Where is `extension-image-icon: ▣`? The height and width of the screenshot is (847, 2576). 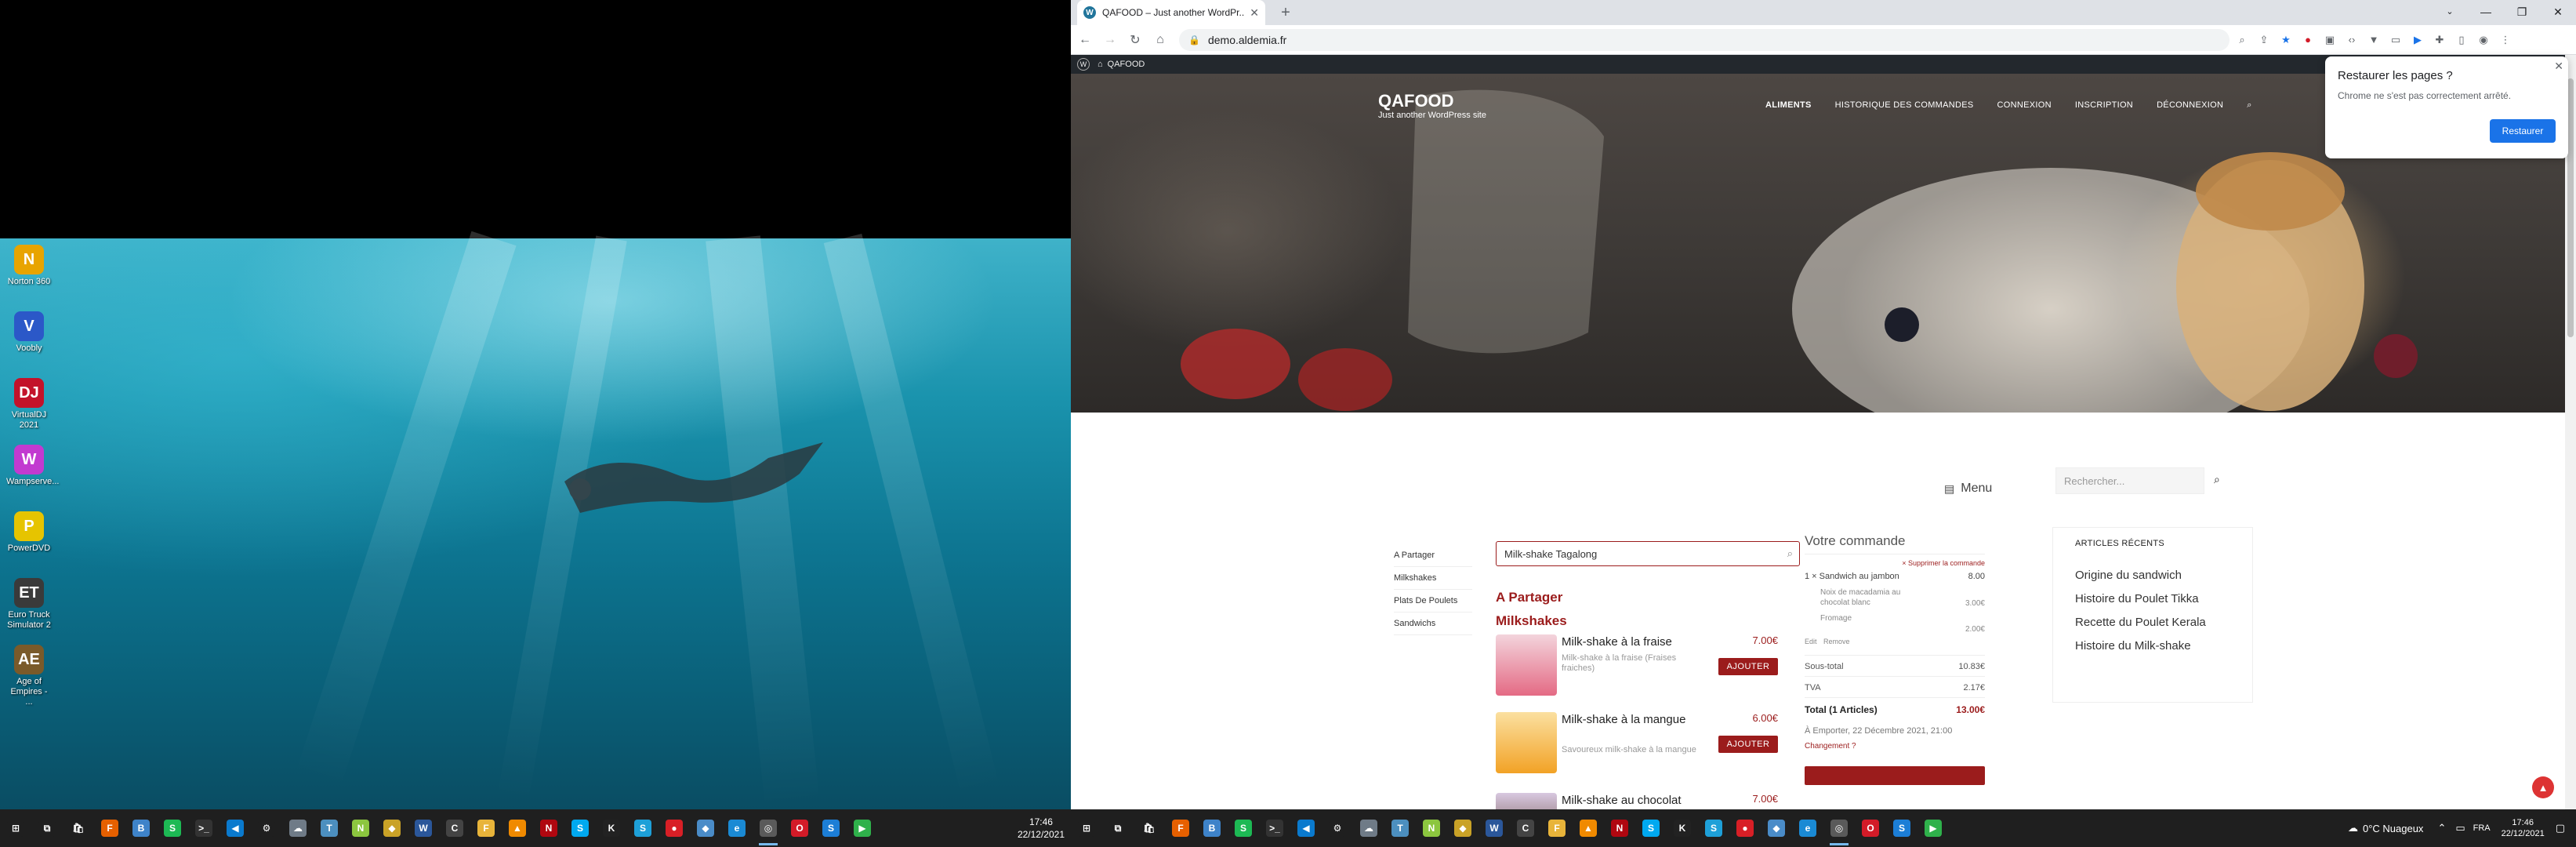 extension-image-icon: ▣ is located at coordinates (2329, 40).